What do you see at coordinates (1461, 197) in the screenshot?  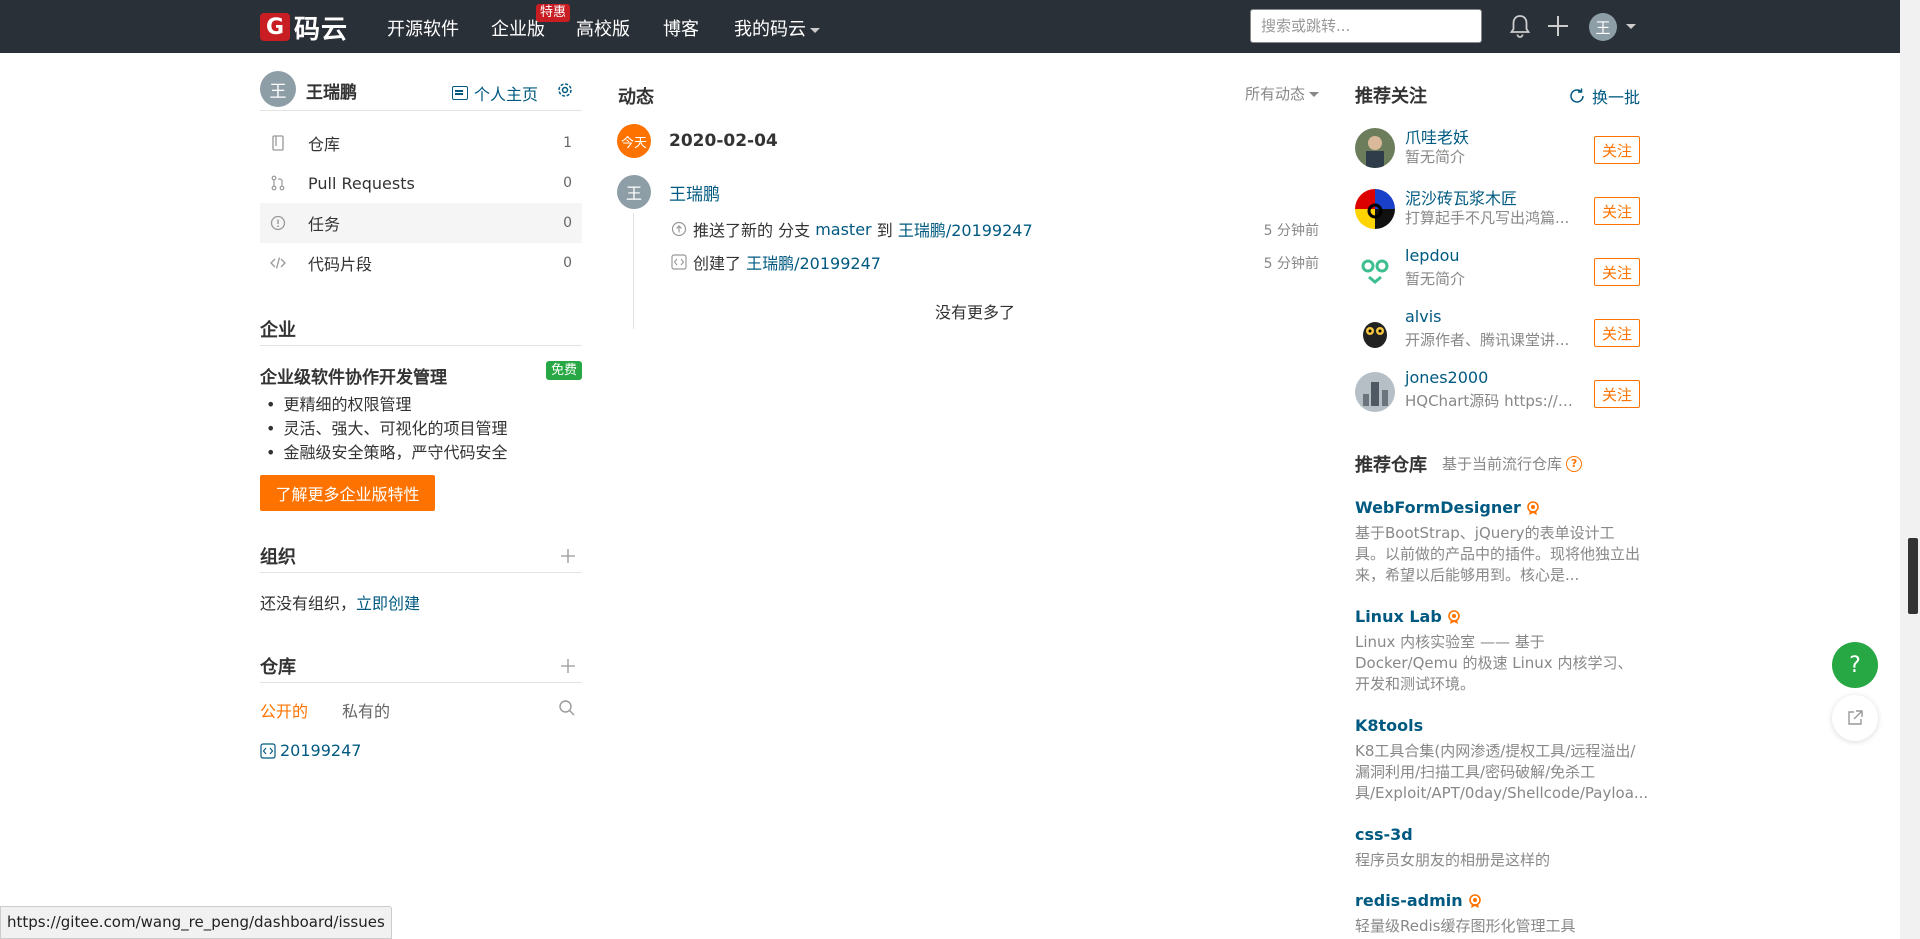 I see `recommended-user-name: 泥沙砖瓦浆木匠` at bounding box center [1461, 197].